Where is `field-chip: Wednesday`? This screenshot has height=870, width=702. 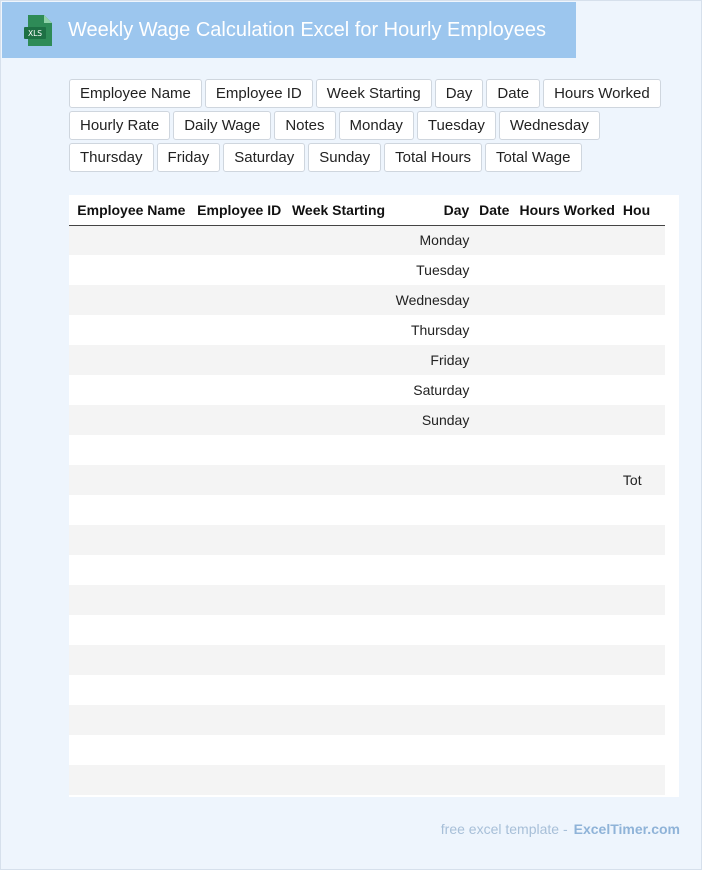 field-chip: Wednesday is located at coordinates (549, 125).